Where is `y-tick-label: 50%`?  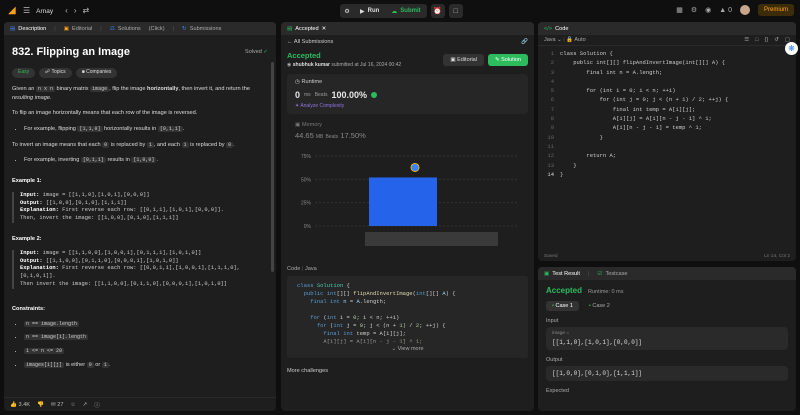 y-tick-label: 50% is located at coordinates (306, 180).